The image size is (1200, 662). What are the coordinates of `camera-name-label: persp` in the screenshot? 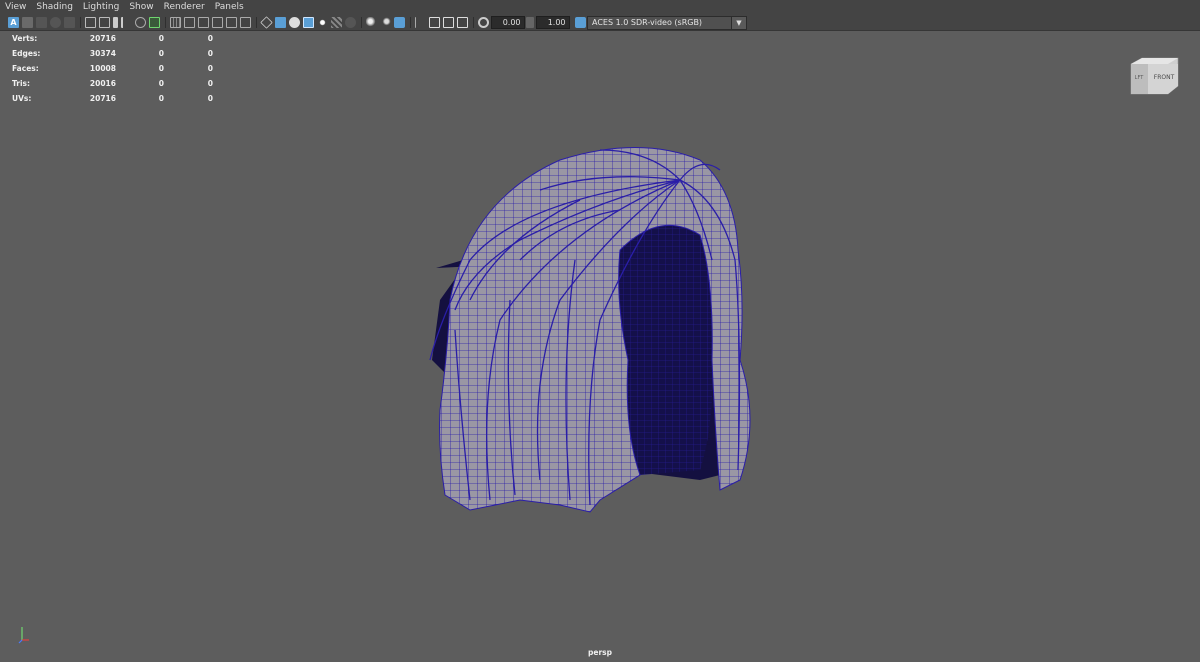 It's located at (600, 652).